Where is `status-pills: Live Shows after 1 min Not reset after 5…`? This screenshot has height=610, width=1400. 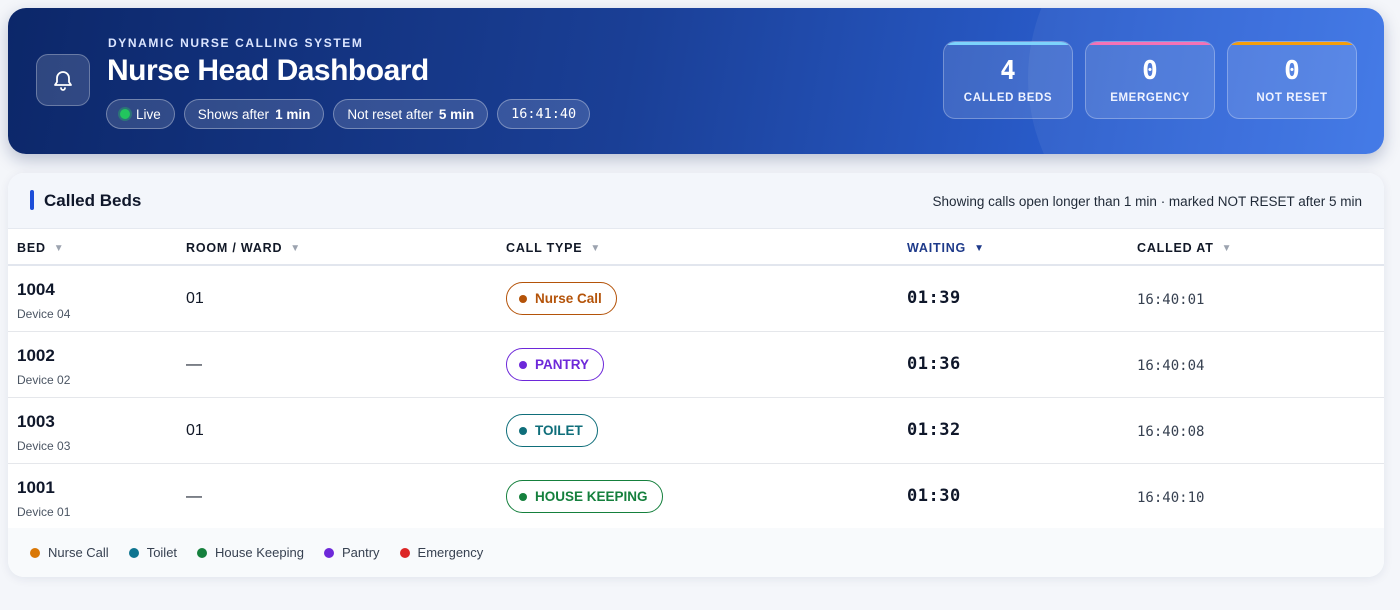 status-pills: Live Shows after 1 min Not reset after 5… is located at coordinates (348, 114).